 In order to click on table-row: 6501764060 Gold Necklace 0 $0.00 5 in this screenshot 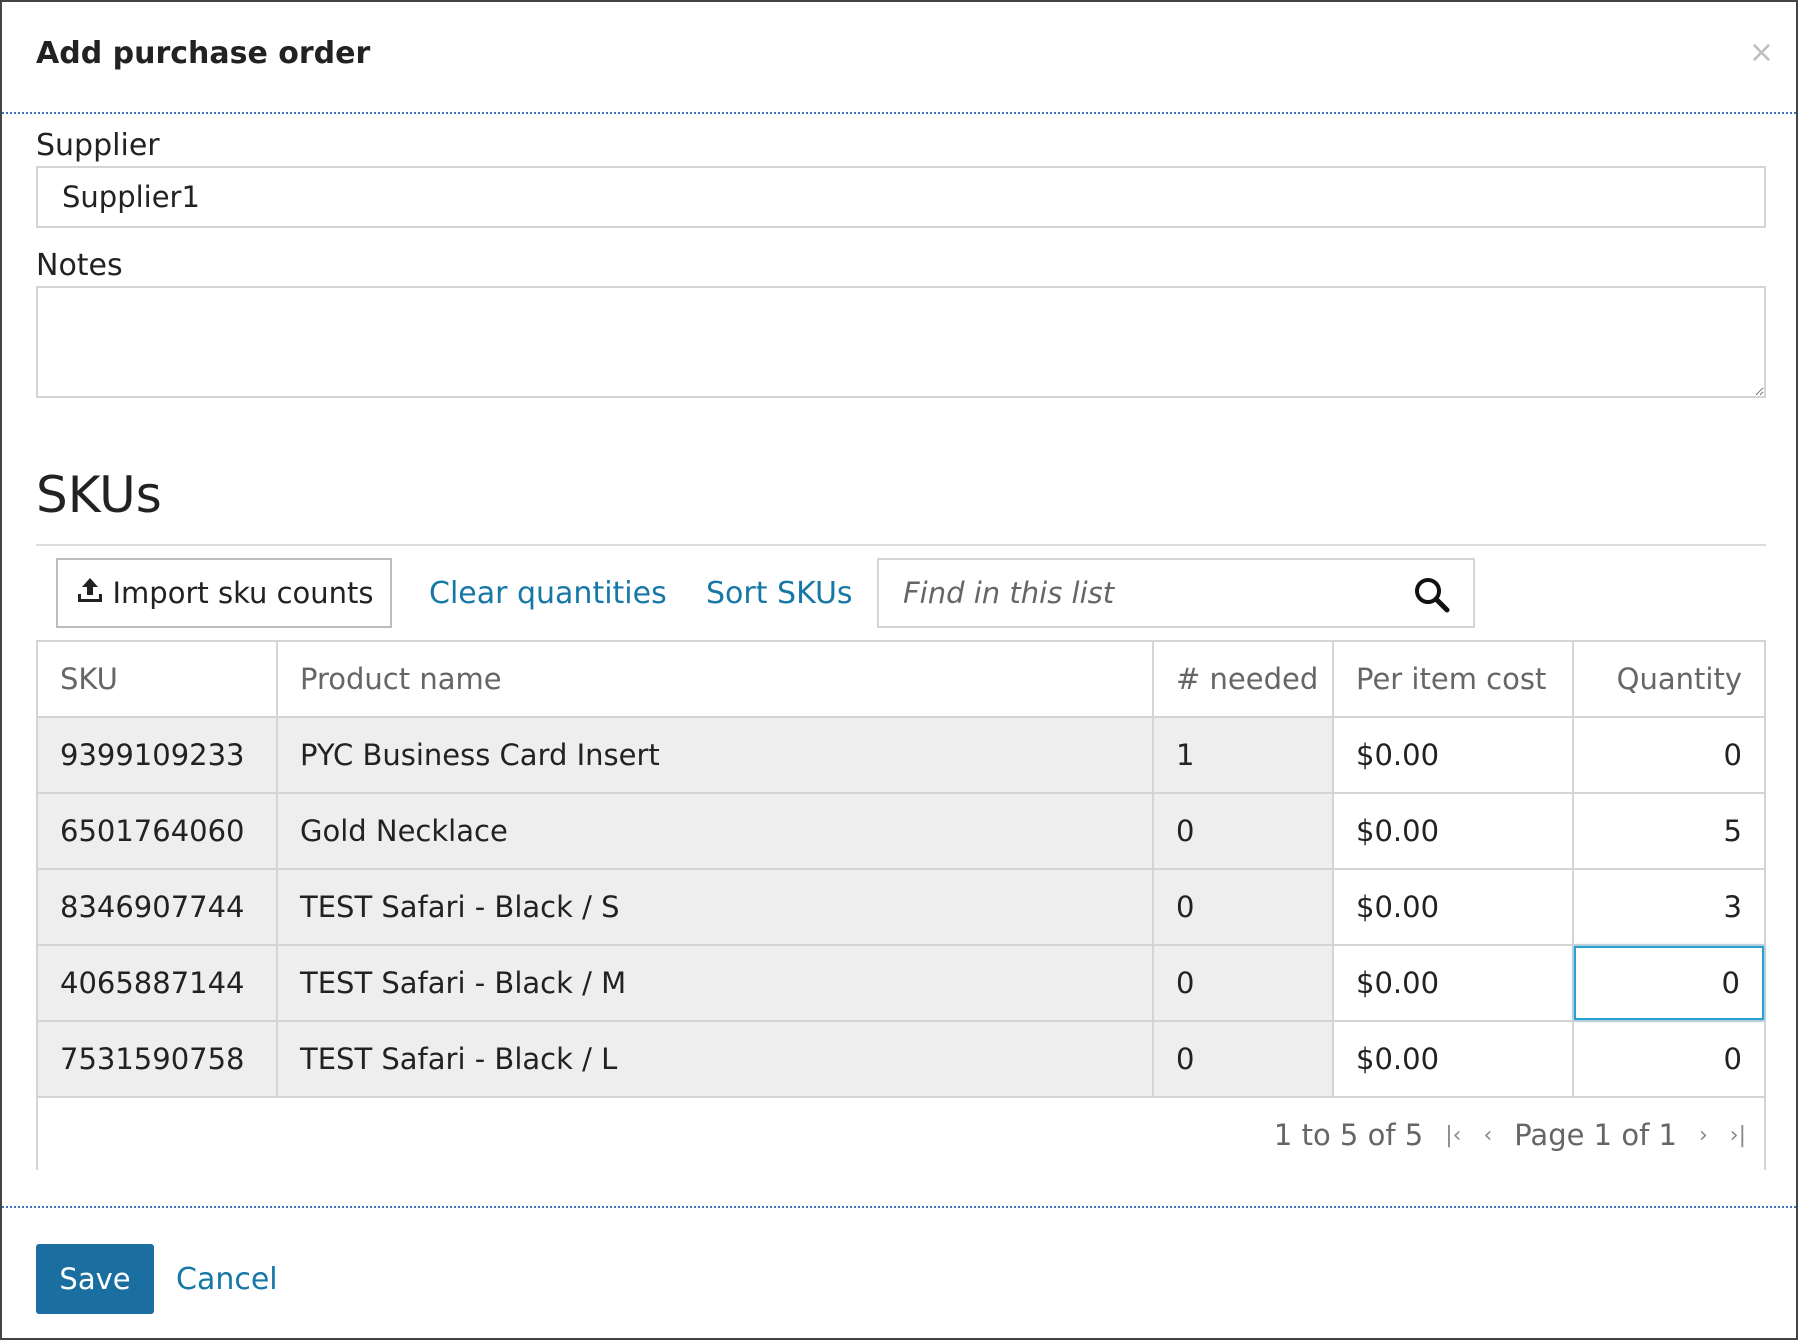, I will do `click(901, 832)`.